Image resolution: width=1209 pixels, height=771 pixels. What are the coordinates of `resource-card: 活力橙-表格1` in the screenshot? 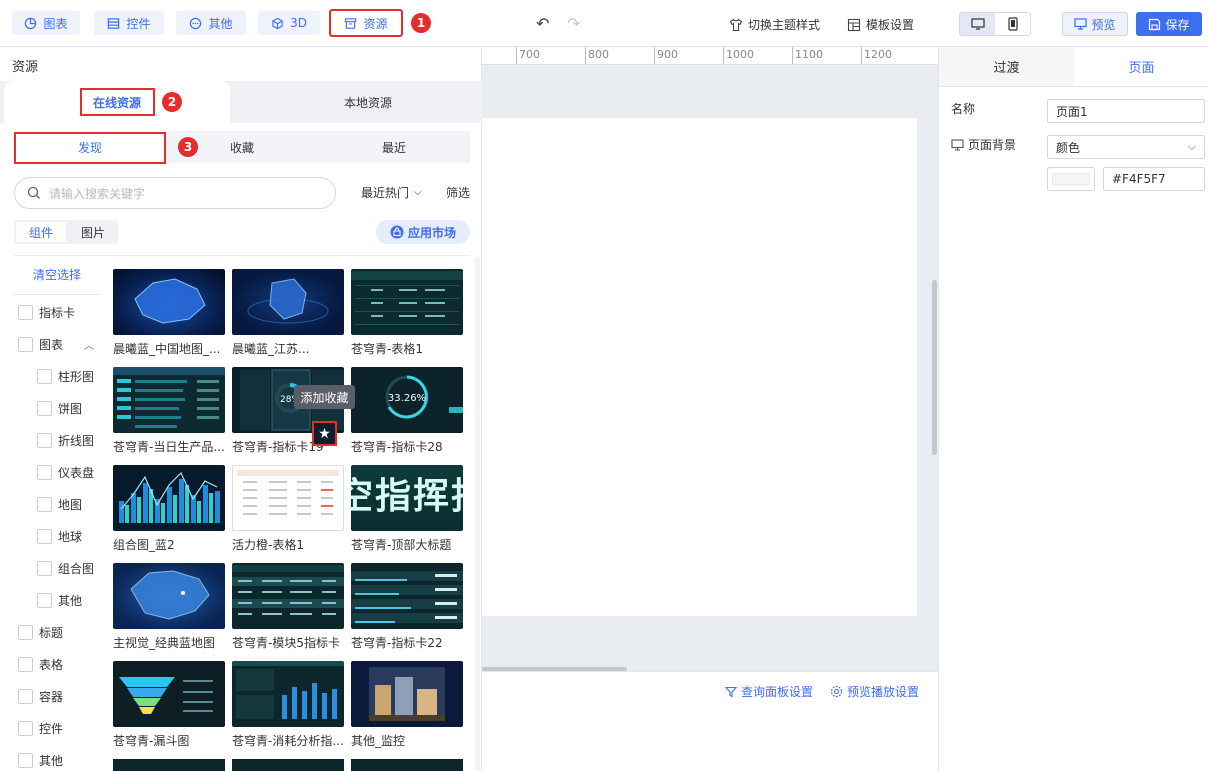 It's located at (288, 509).